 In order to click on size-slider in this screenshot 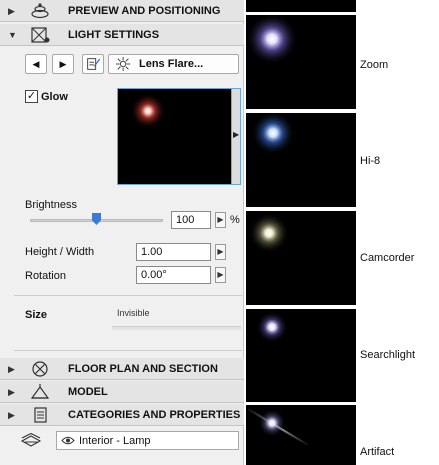, I will do `click(176, 328)`.